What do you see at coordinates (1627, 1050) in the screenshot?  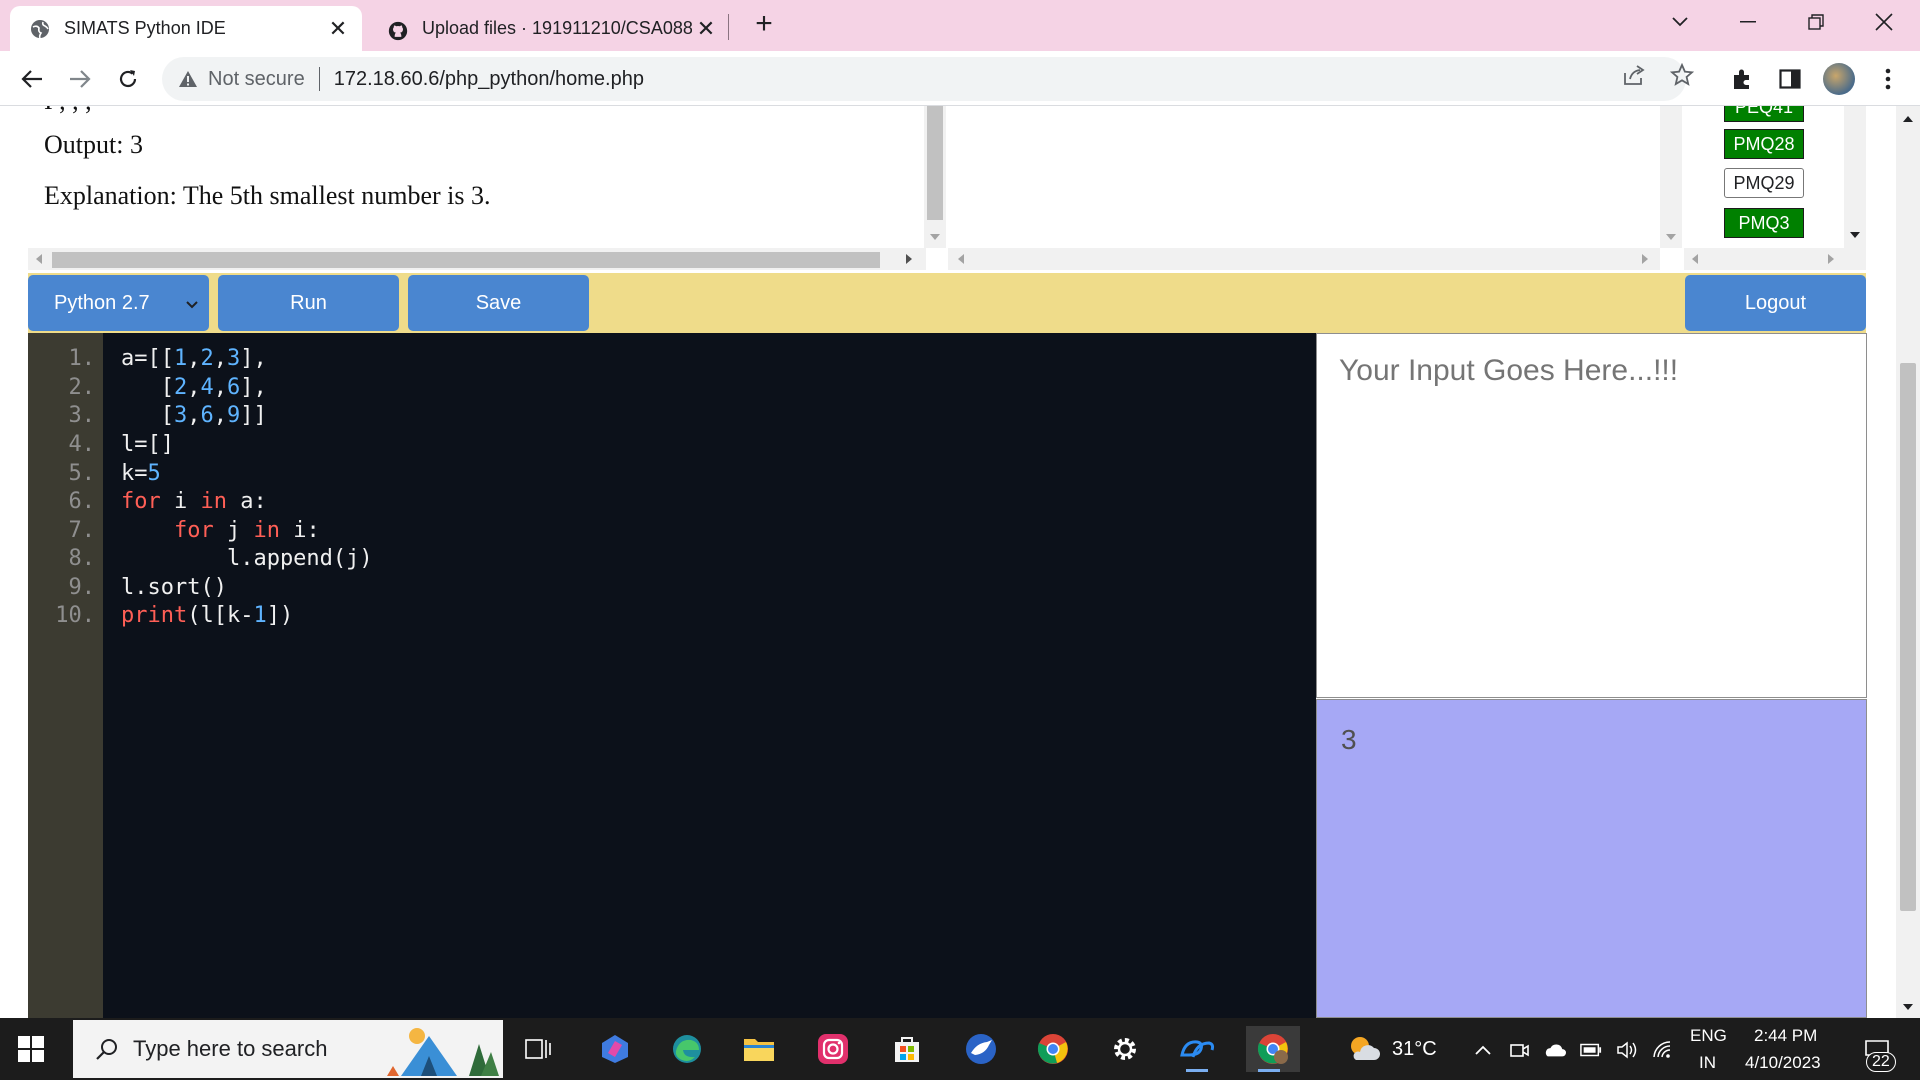 I see `volume-icon` at bounding box center [1627, 1050].